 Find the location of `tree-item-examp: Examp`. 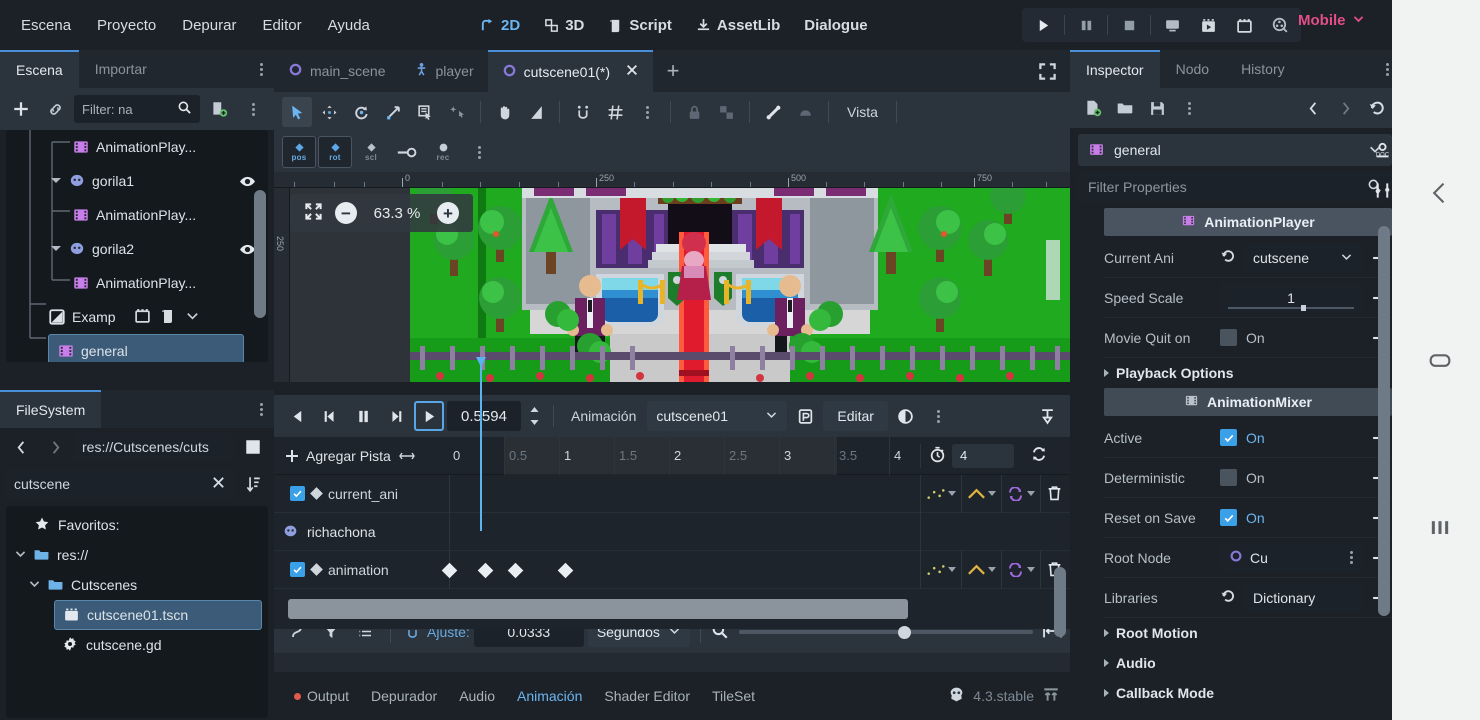

tree-item-examp: Examp is located at coordinates (137, 317).